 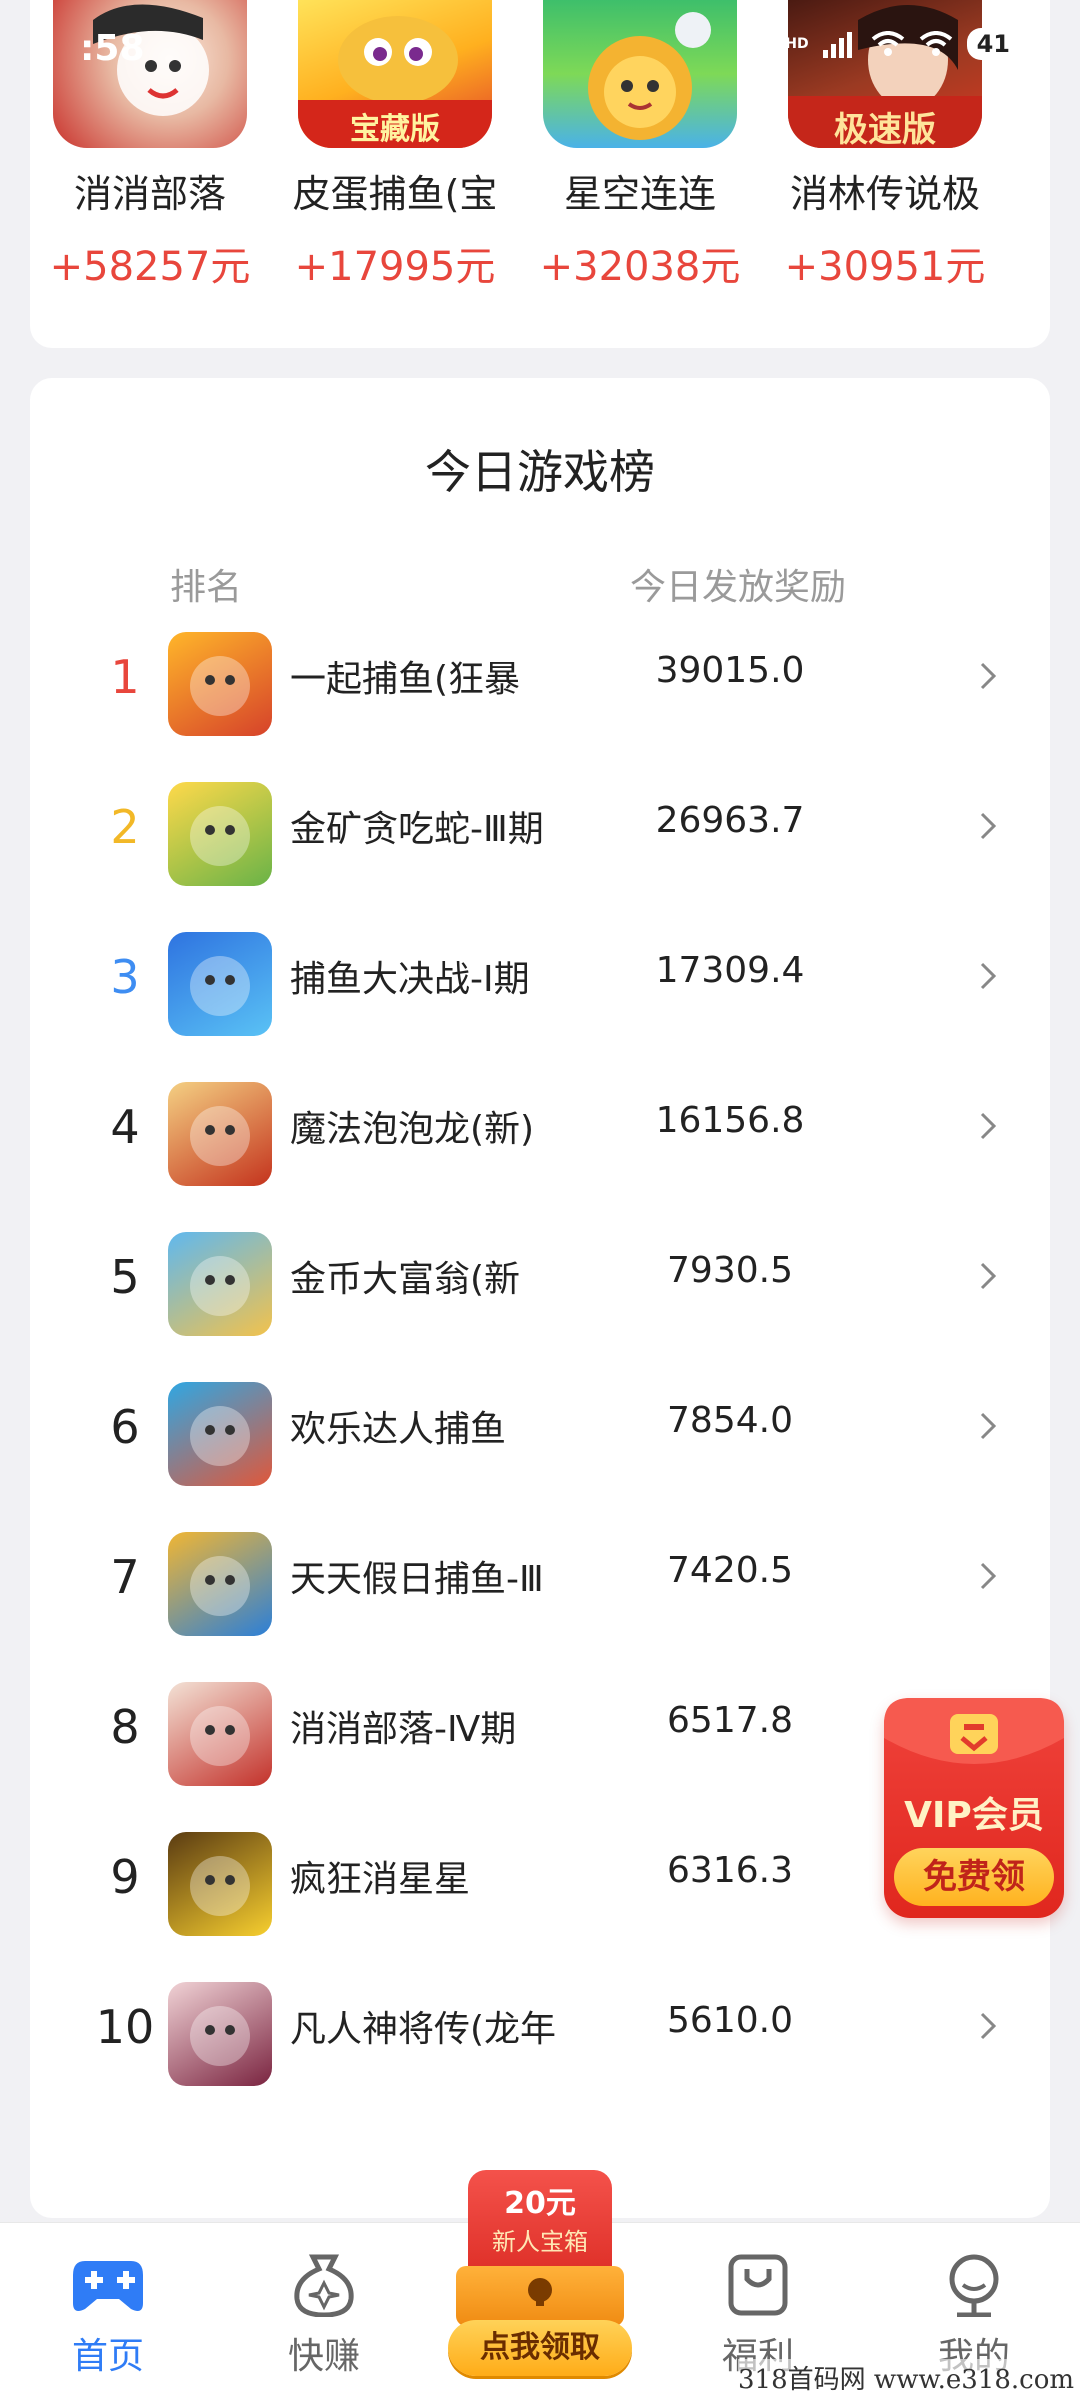 I want to click on game-name: 捕鱼大决战-Ⅰ期, so click(x=410, y=979).